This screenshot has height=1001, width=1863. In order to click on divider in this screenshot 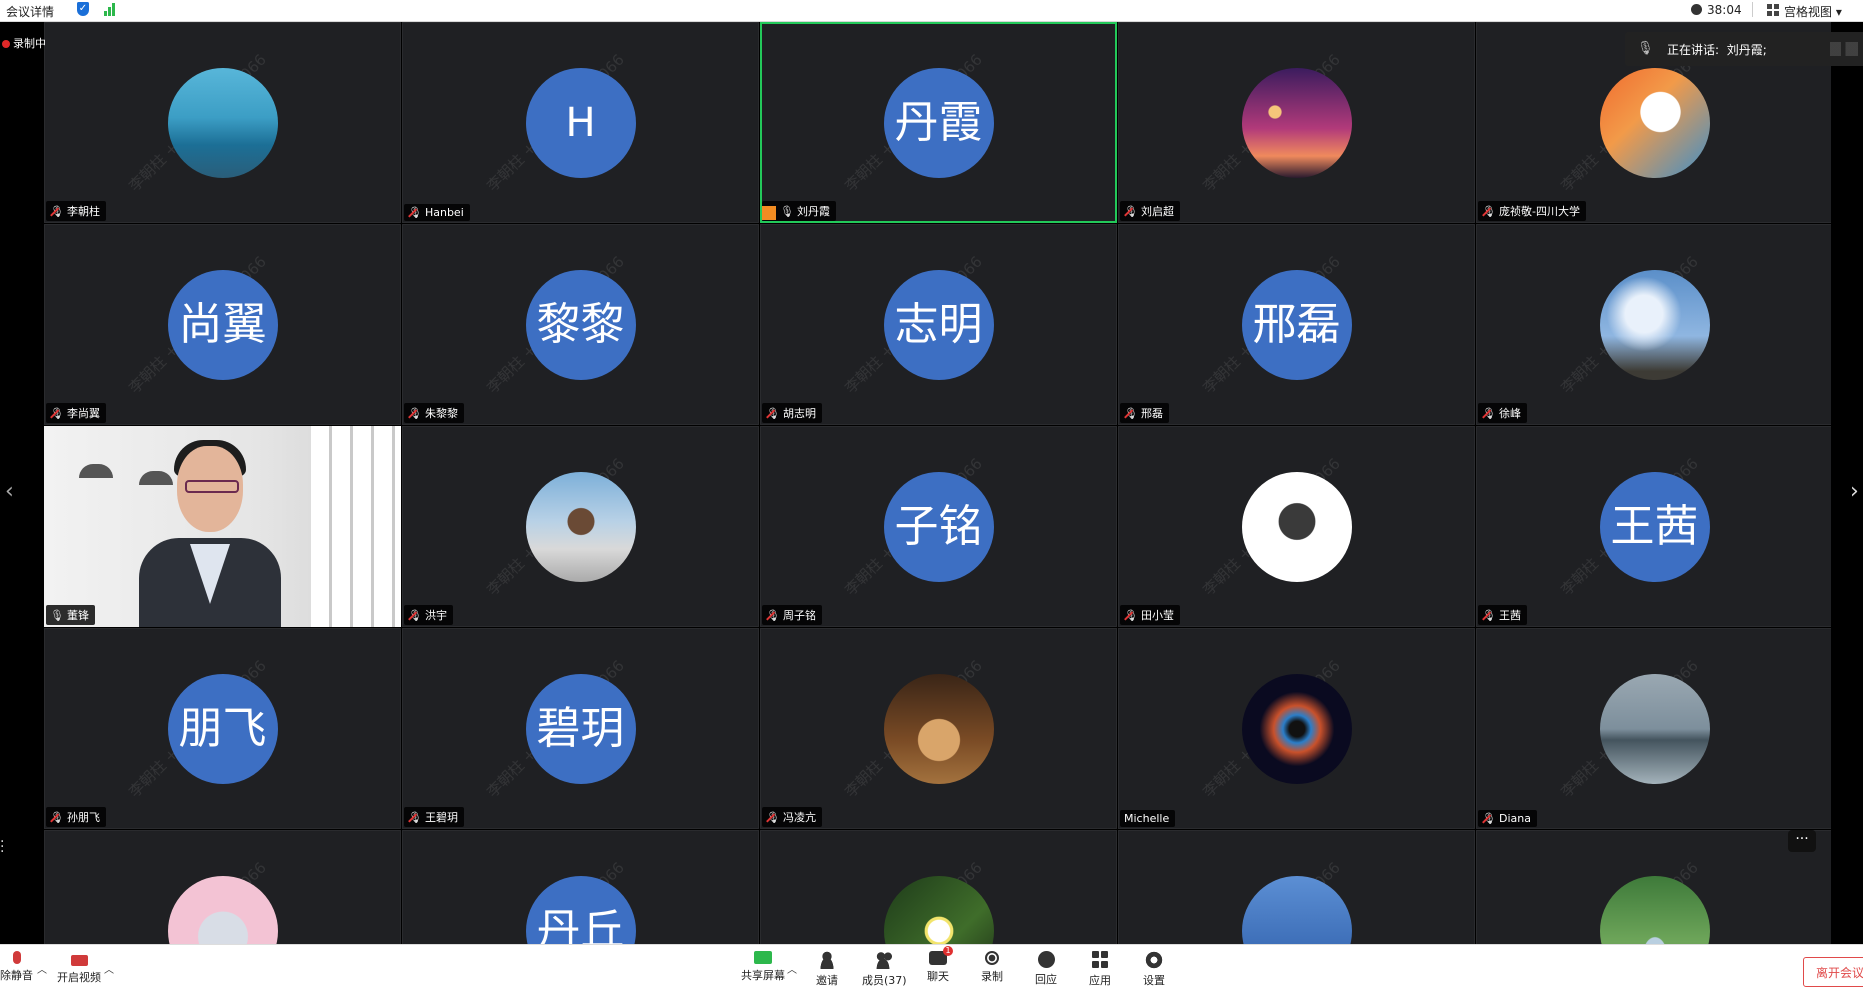, I will do `click(1752, 9)`.